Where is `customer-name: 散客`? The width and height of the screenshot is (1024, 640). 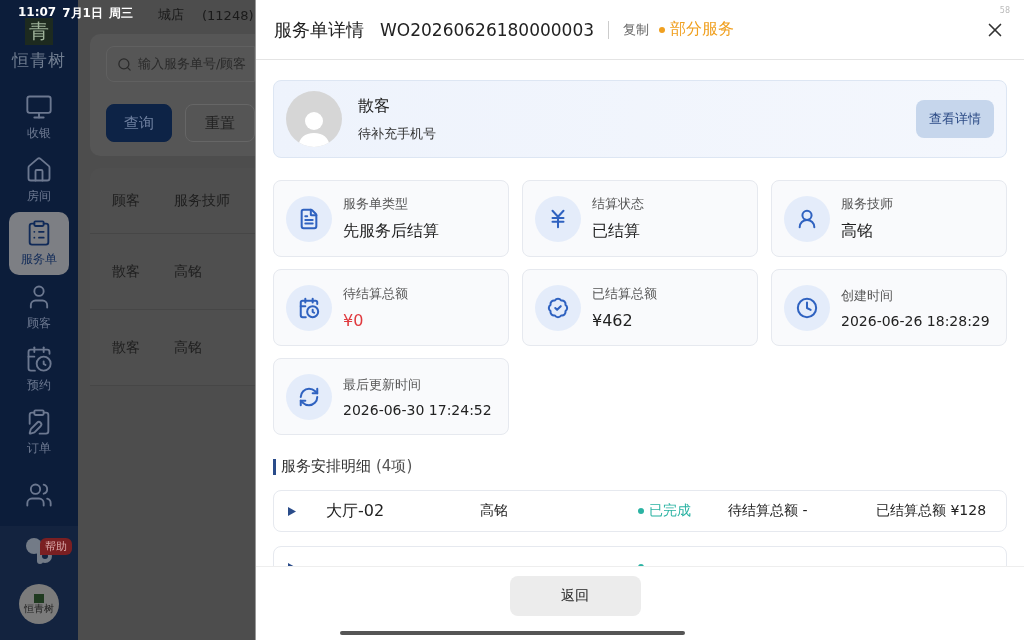 customer-name: 散客 is located at coordinates (374, 106).